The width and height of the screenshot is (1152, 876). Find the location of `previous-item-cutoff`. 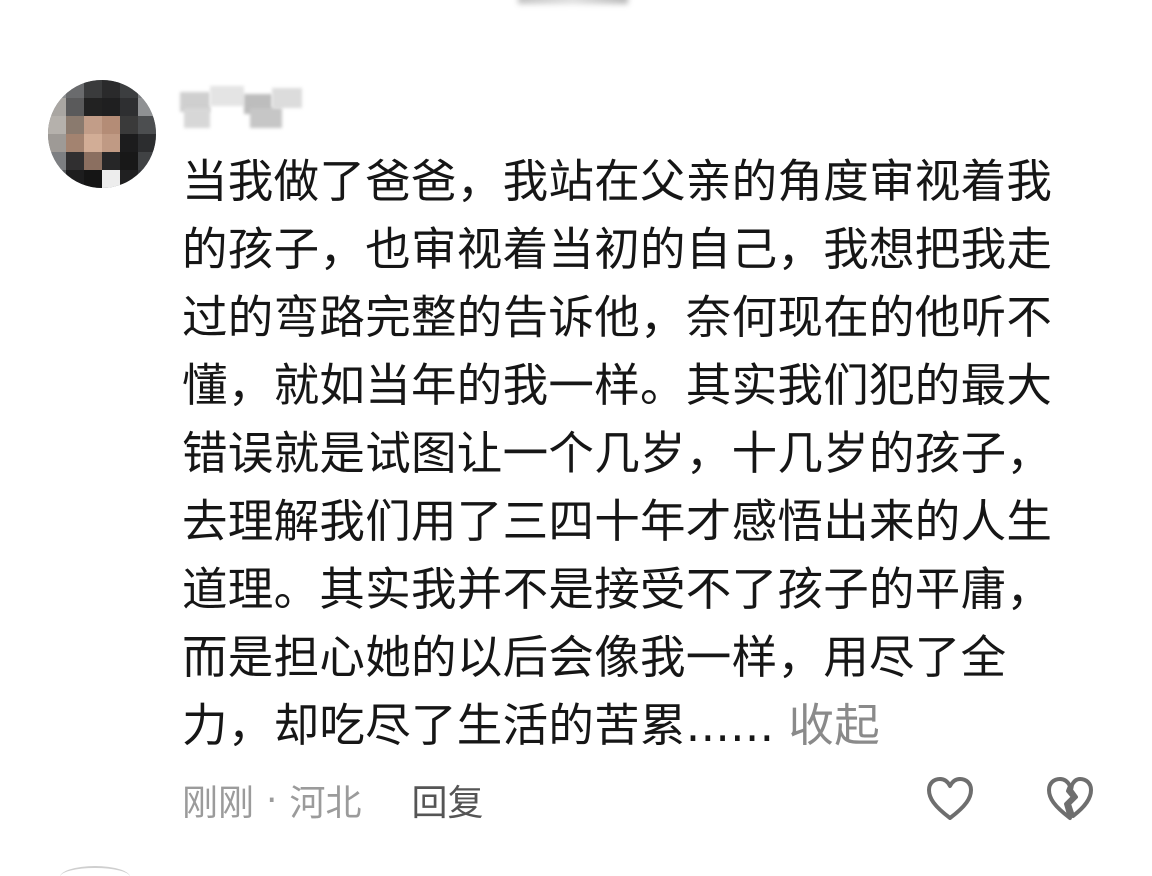

previous-item-cutoff is located at coordinates (564, 4).